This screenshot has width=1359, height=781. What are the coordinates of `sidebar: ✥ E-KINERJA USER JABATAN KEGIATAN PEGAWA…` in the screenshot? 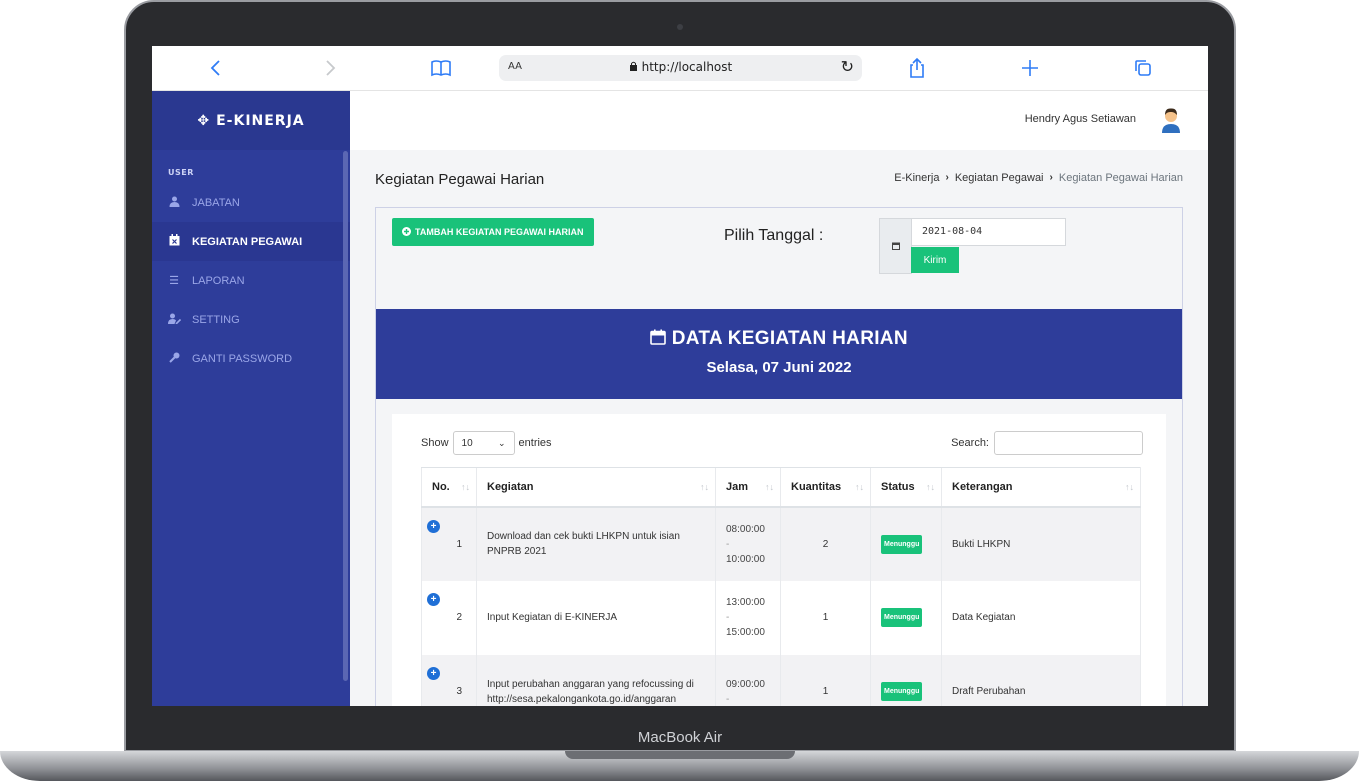 It's located at (251, 398).